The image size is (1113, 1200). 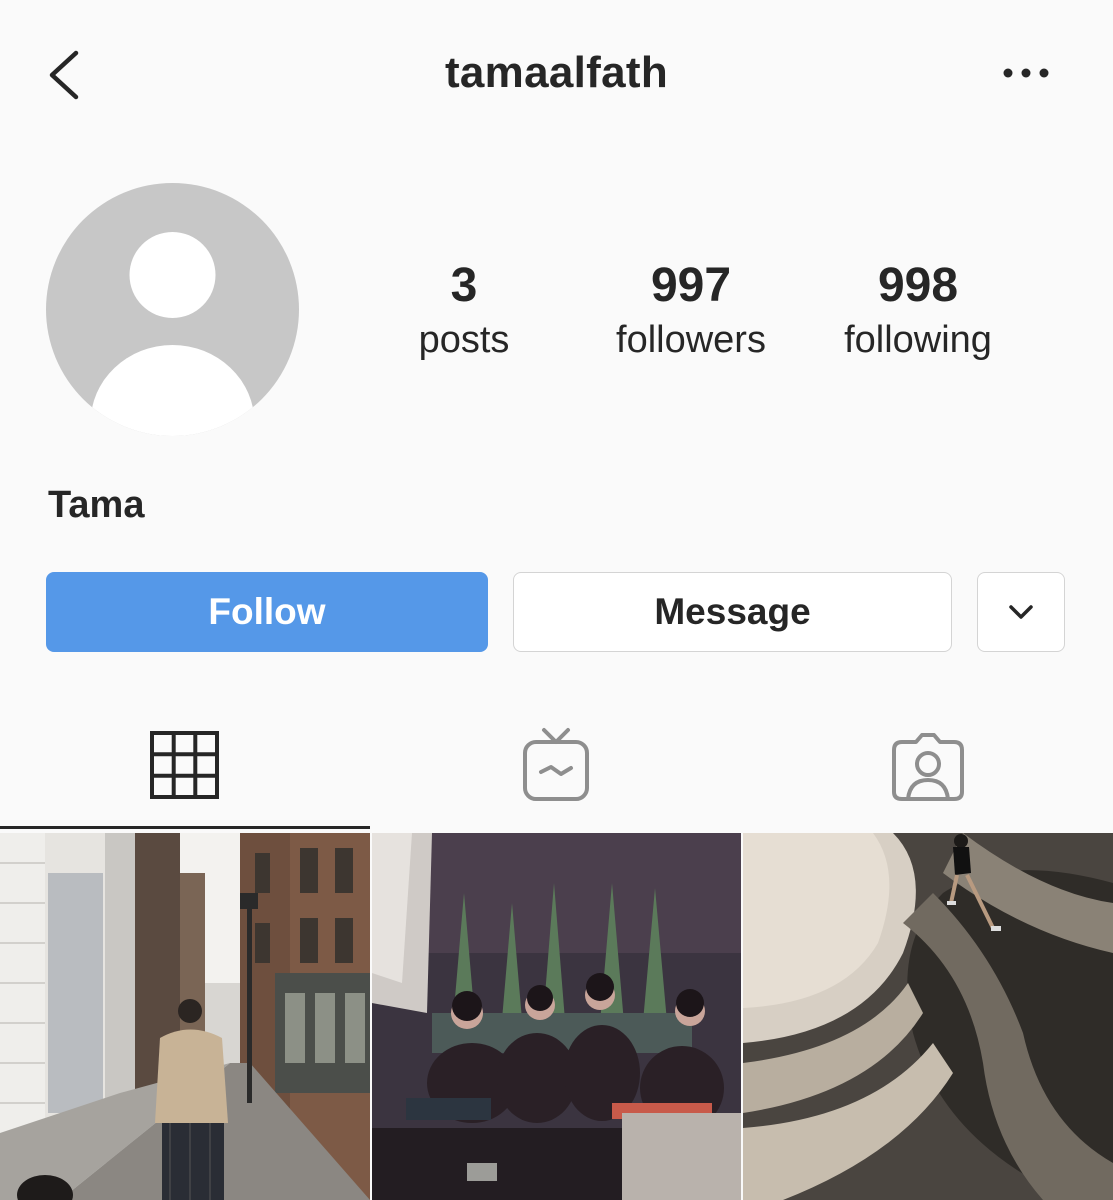 I want to click on profile-tabs, so click(x=556, y=765).